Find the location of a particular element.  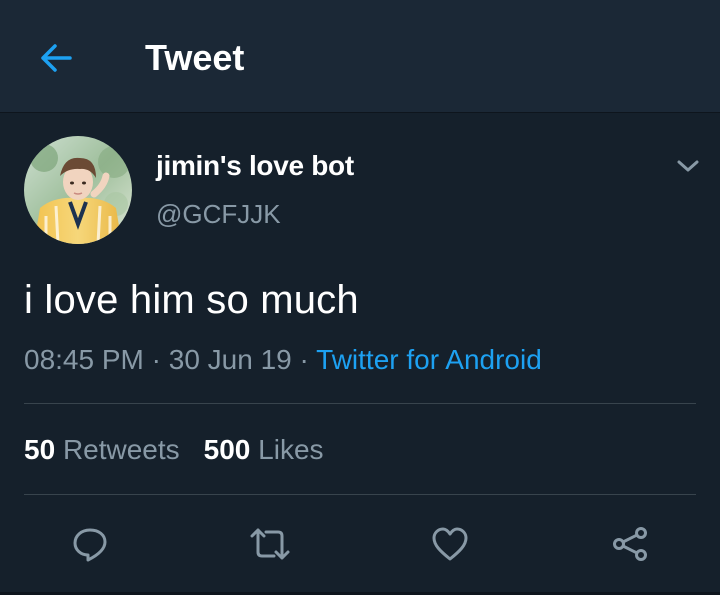

tweet-source-link: Twitter for Android is located at coordinates (429, 359).